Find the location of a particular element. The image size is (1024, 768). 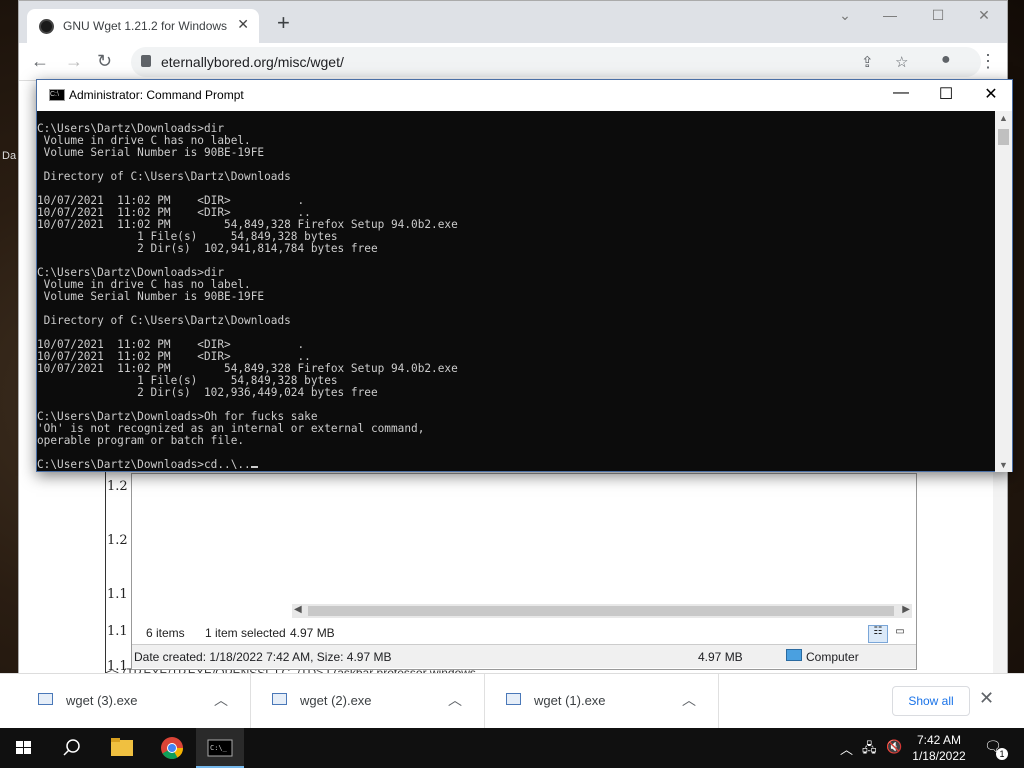

computer-icon is located at coordinates (794, 655).